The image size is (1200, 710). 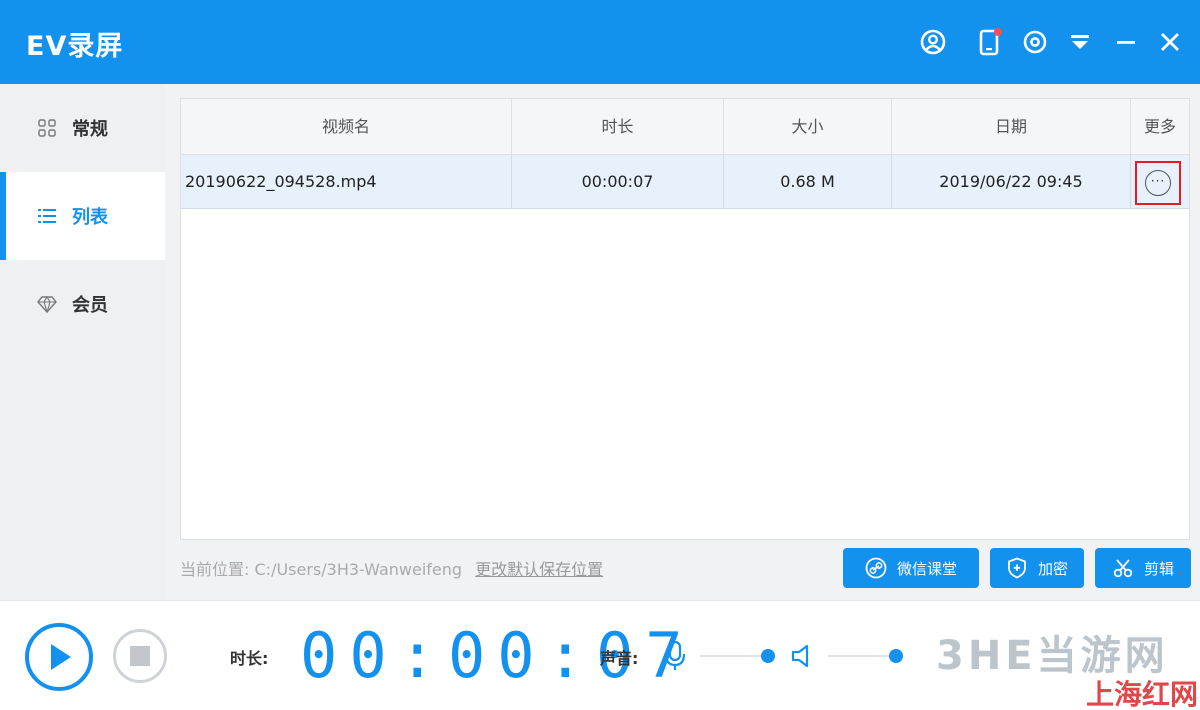 What do you see at coordinates (876, 568) in the screenshot?
I see `link-icon` at bounding box center [876, 568].